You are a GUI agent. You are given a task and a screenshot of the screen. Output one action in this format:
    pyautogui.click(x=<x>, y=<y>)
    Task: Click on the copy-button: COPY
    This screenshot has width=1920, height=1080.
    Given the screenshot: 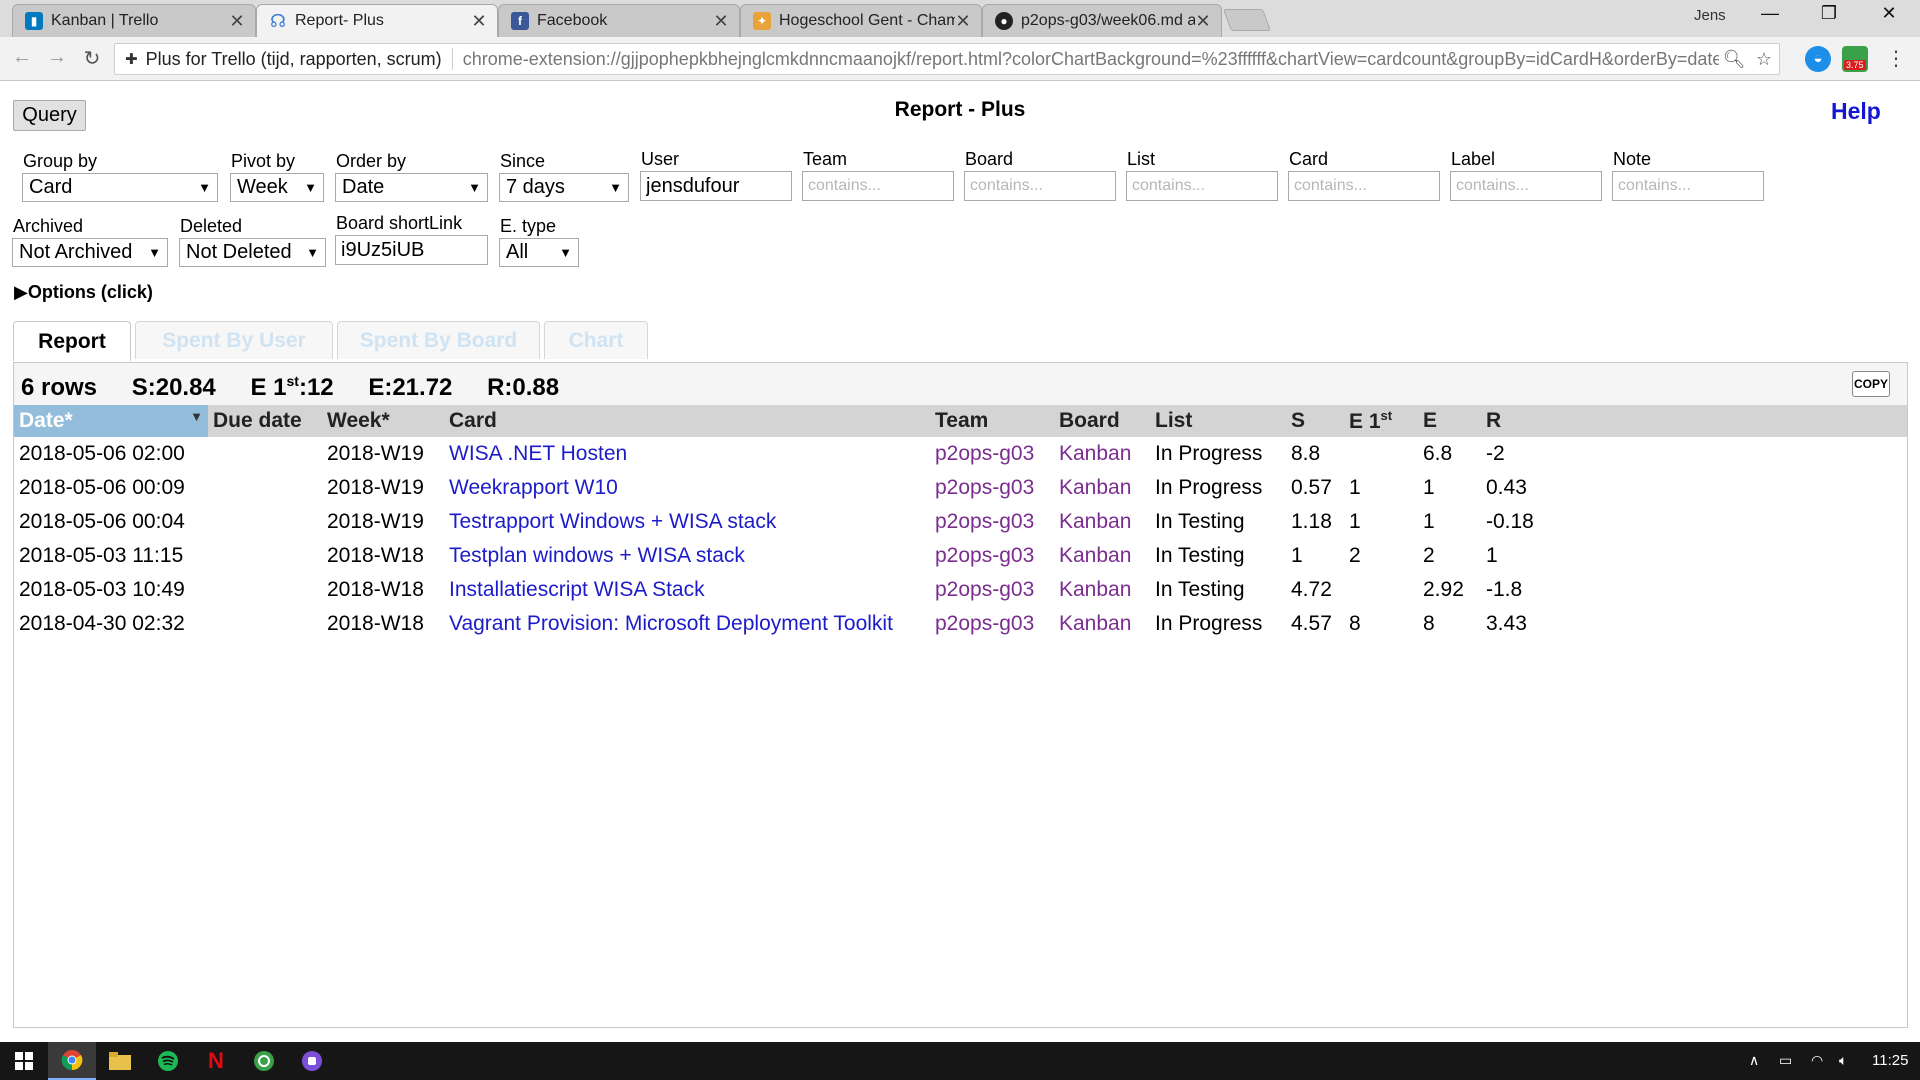 What is the action you would take?
    pyautogui.click(x=1871, y=384)
    